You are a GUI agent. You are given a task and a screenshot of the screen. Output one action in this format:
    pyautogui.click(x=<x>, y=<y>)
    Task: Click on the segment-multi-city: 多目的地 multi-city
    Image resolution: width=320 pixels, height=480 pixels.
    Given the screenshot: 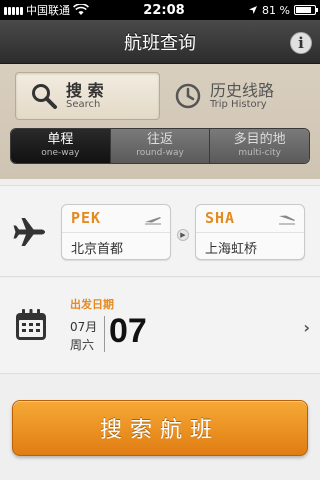 What is the action you would take?
    pyautogui.click(x=259, y=146)
    